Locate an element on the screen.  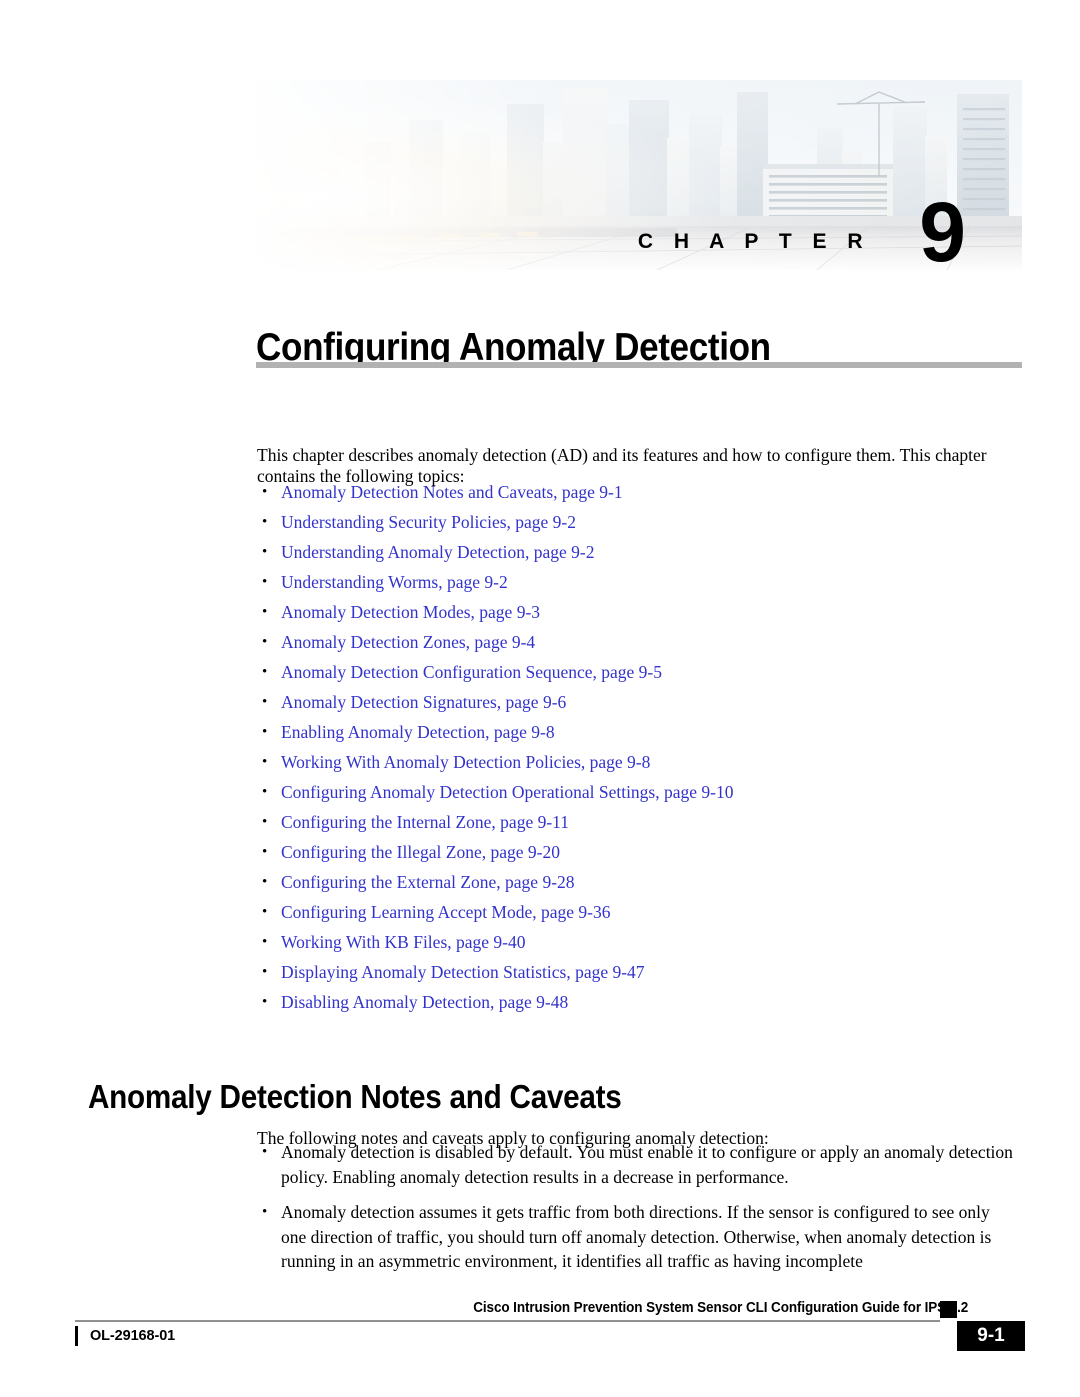
list-item: Disabling Anomaly Detection, page 9-48 is located at coordinates (637, 1004).